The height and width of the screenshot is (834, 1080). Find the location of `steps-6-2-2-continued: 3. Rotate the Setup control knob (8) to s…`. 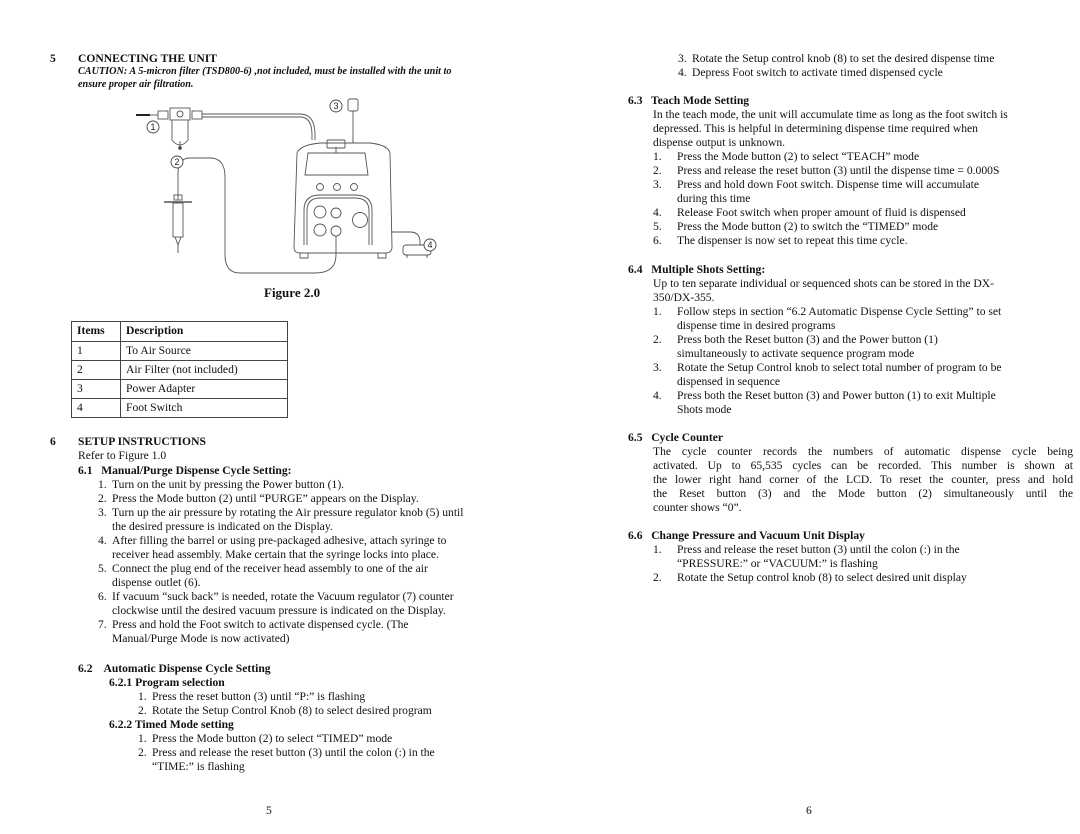

steps-6-2-2-continued: 3. Rotate the Setup control knob (8) to s… is located at coordinates (878, 66).